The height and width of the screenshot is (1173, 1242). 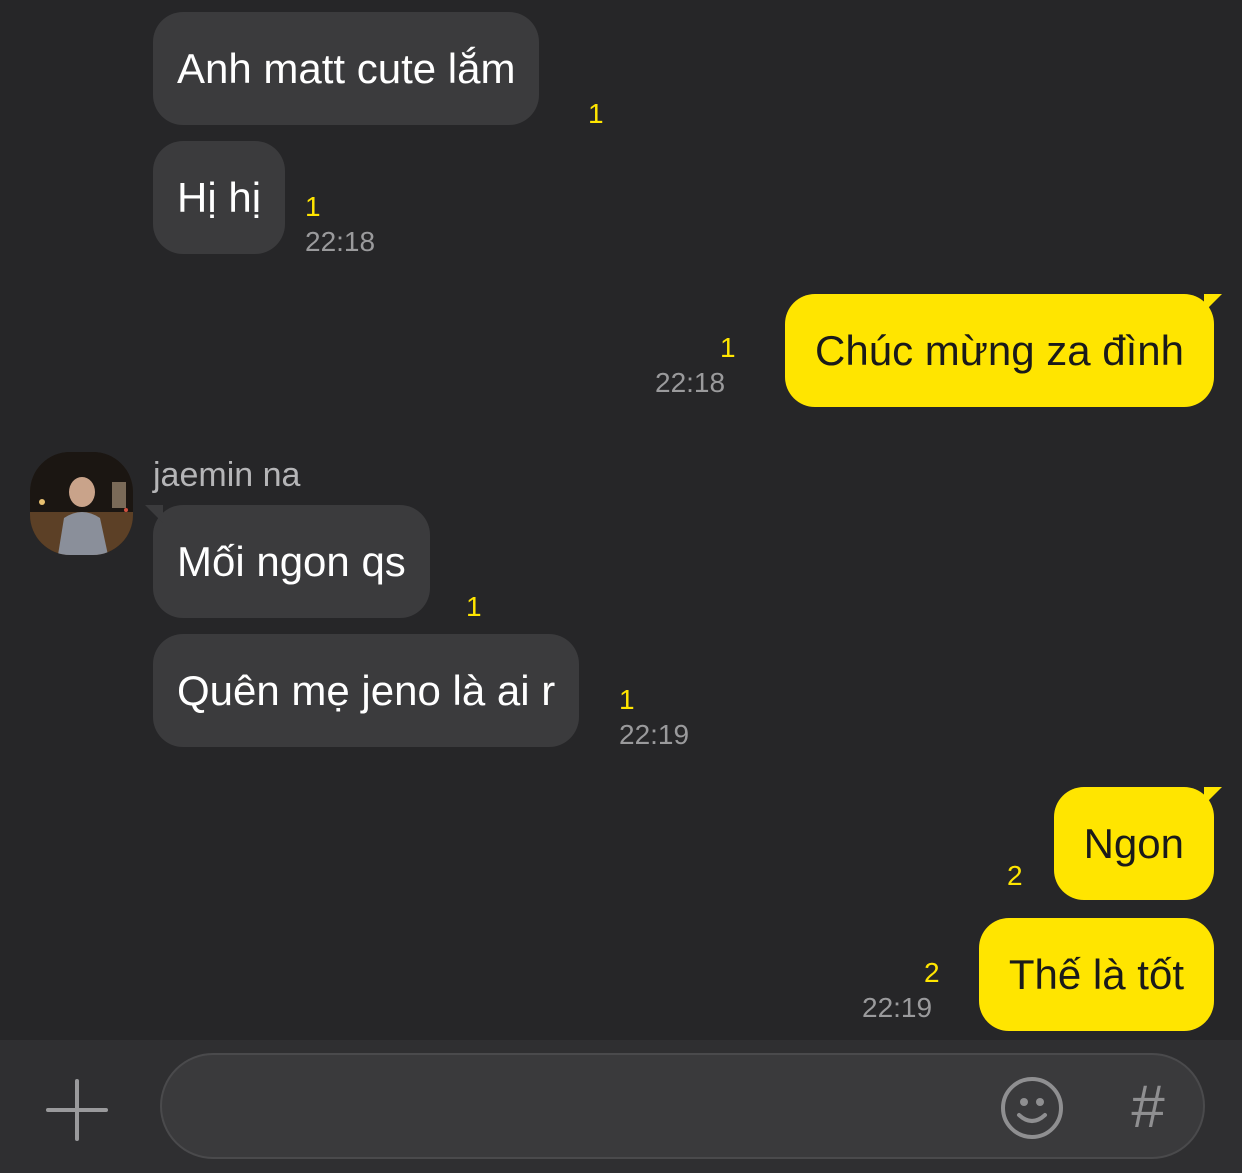 What do you see at coordinates (77, 1110) in the screenshot?
I see `plus-icon` at bounding box center [77, 1110].